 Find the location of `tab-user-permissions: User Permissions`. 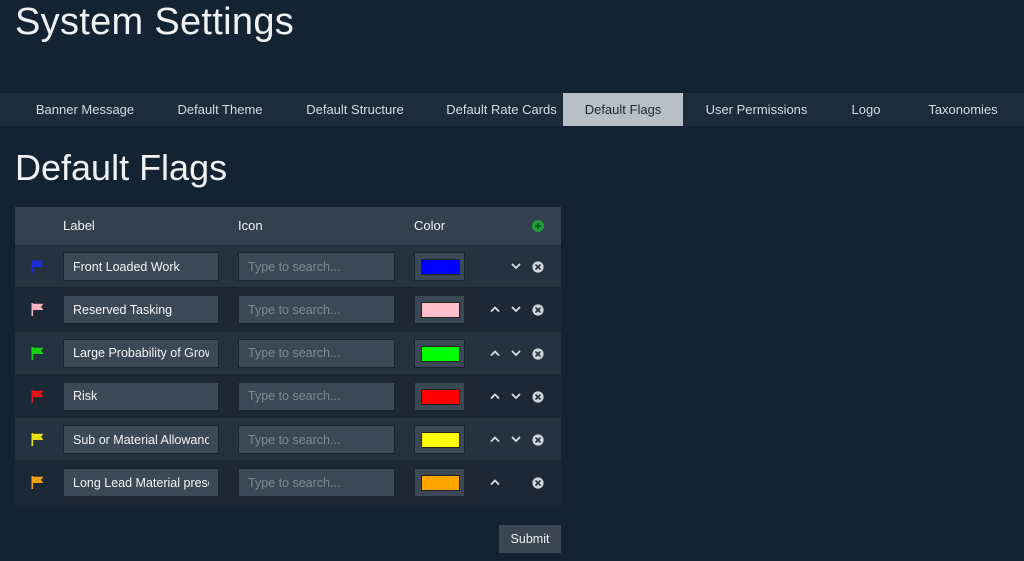

tab-user-permissions: User Permissions is located at coordinates (756, 109).